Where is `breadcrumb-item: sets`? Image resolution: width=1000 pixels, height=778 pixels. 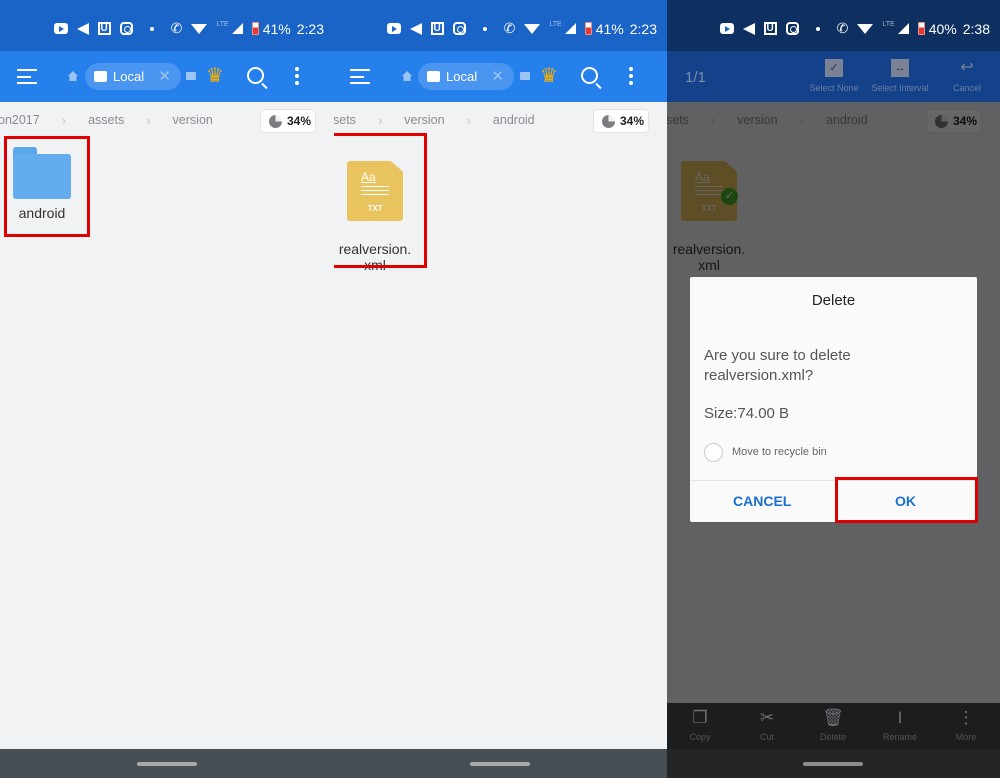
breadcrumb-item: sets is located at coordinates (345, 120).